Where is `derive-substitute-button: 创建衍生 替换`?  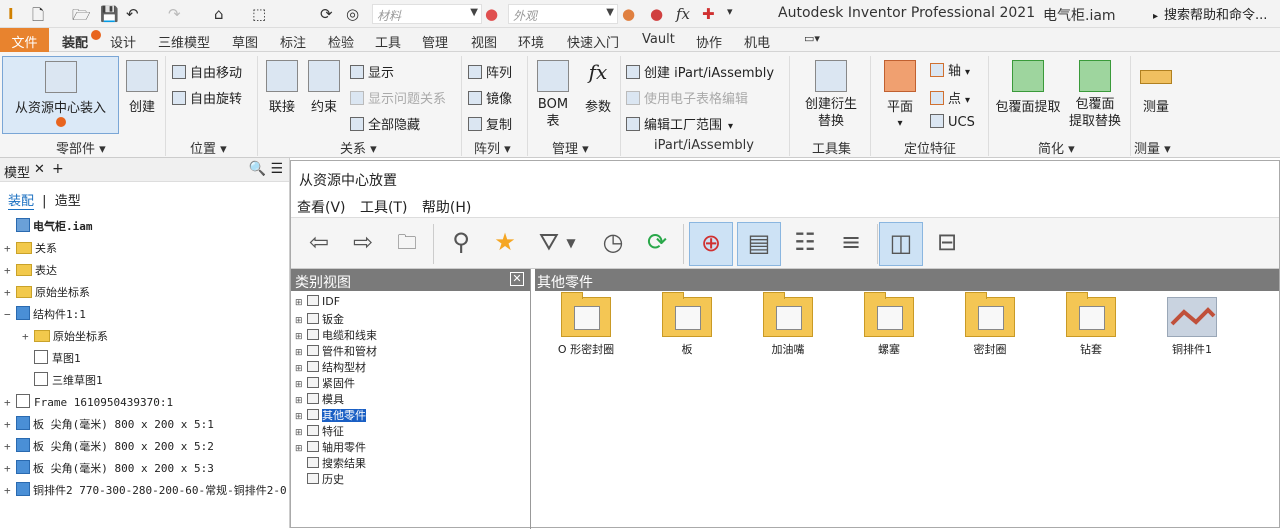 derive-substitute-button: 创建衍生 替换 is located at coordinates (831, 95).